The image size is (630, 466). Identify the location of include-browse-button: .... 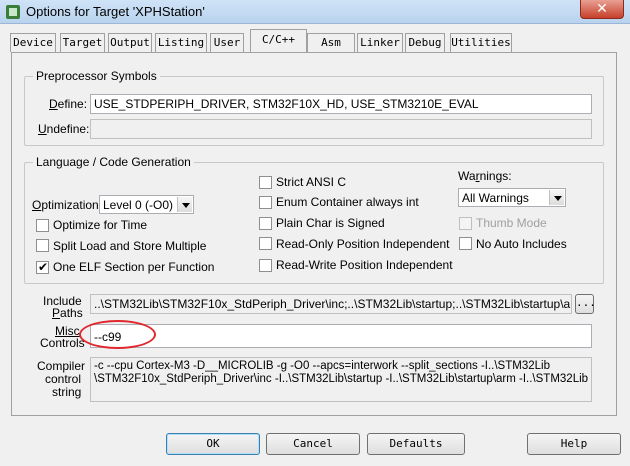
(585, 304).